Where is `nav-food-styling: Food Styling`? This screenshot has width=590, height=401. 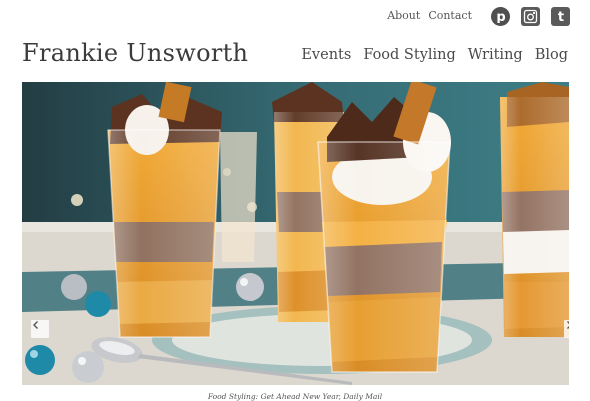
nav-food-styling: Food Styling is located at coordinates (409, 55).